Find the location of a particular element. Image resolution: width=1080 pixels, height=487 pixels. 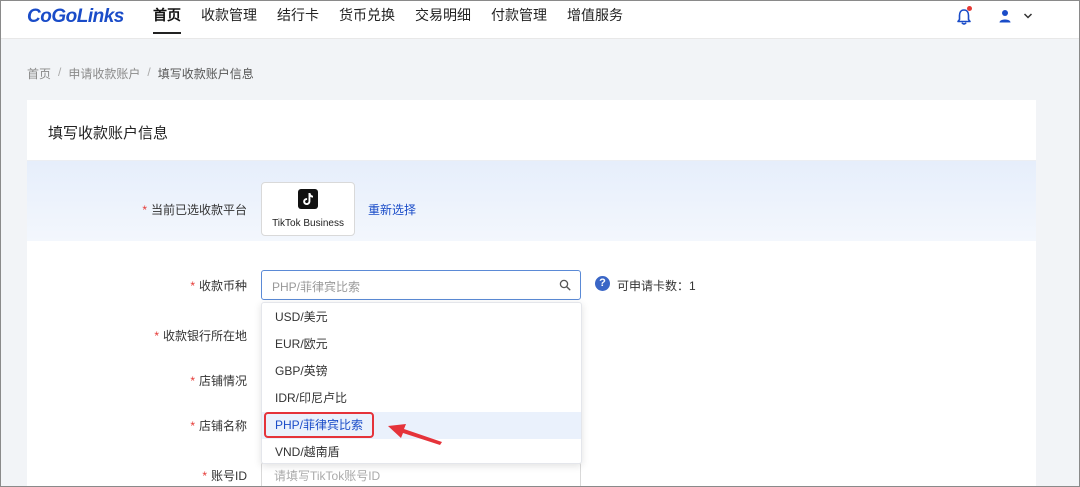

store-status-label: * 店铺情况 is located at coordinates (218, 381).